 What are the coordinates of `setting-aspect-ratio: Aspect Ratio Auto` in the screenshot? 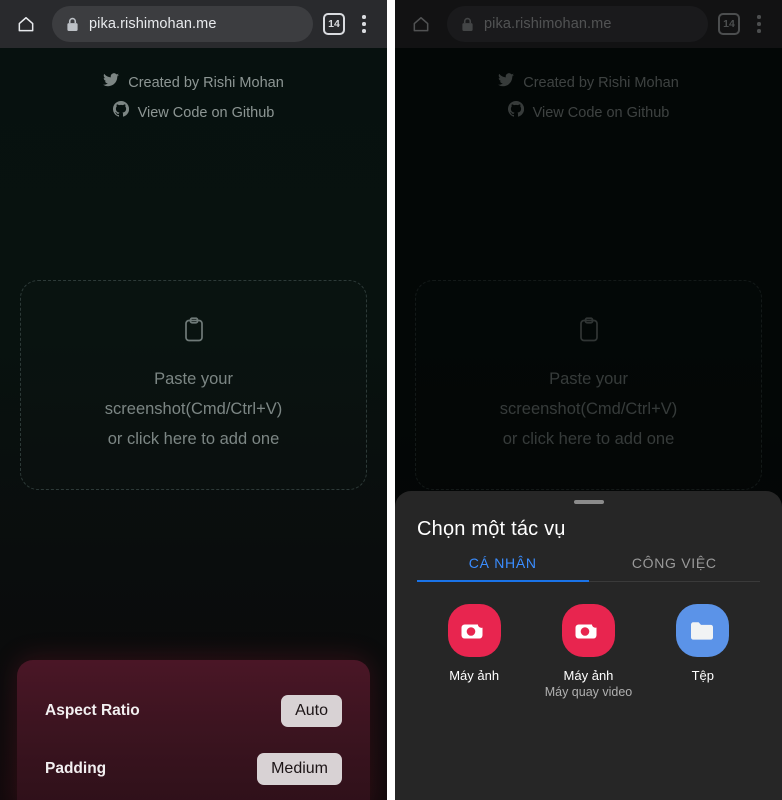 It's located at (193, 711).